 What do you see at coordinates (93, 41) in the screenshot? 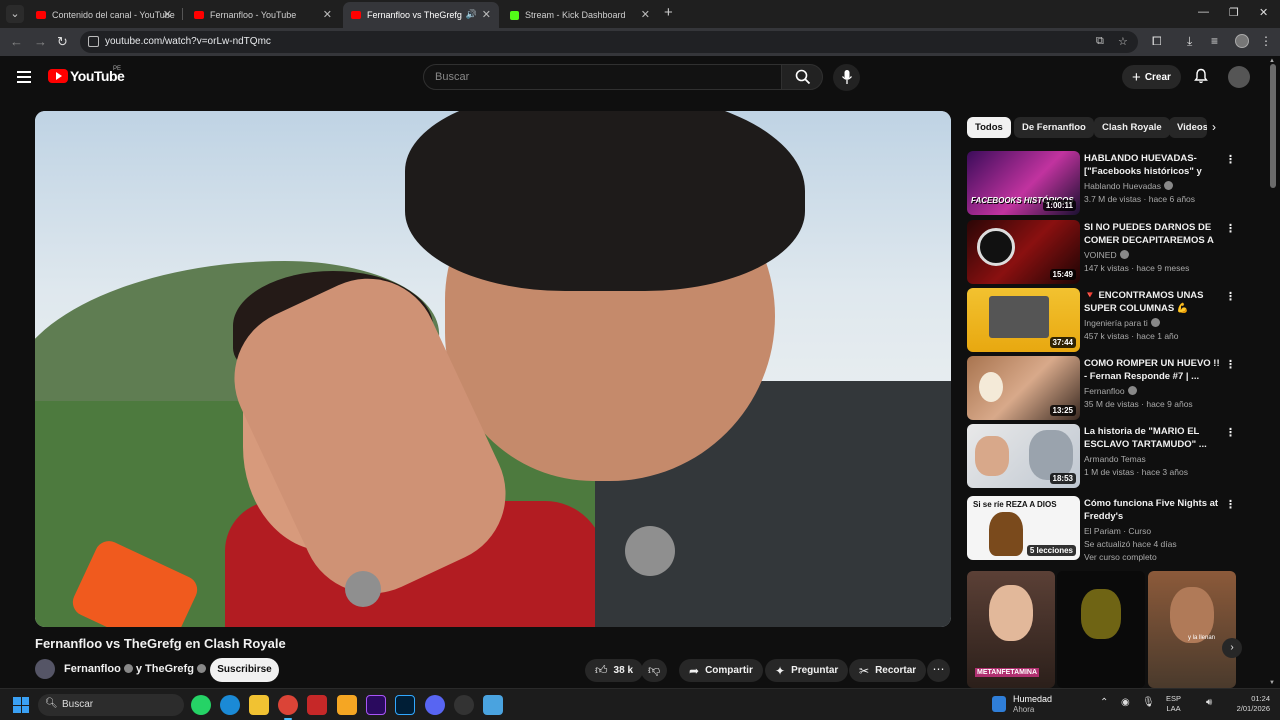
I see `site-info-icon` at bounding box center [93, 41].